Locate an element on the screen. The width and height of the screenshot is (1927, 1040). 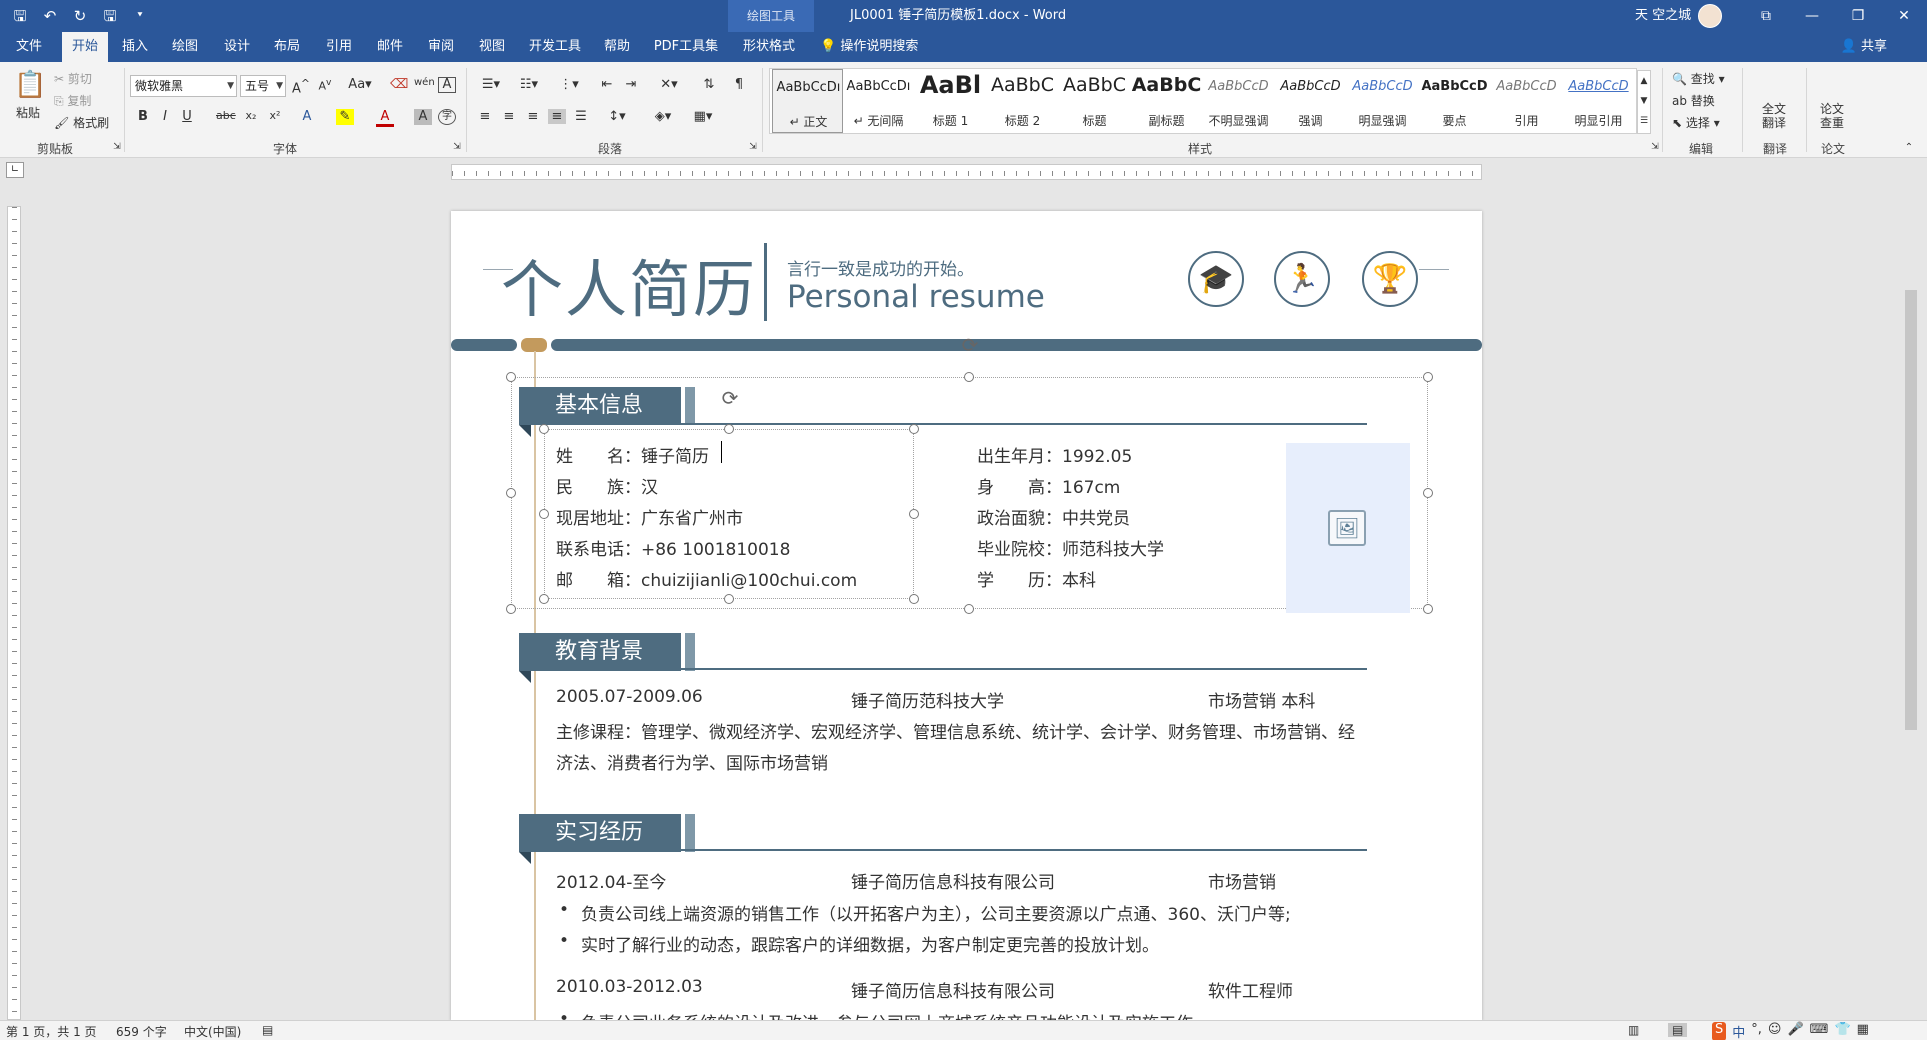
tab-developer: 开发工具 is located at coordinates (555, 47).